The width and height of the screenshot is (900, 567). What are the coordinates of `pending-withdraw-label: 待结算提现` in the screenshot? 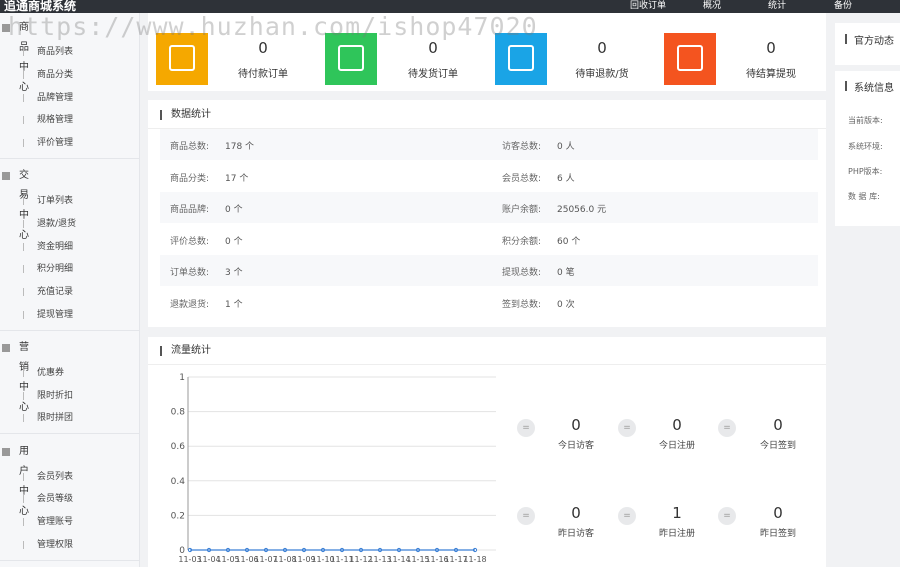 It's located at (771, 74).